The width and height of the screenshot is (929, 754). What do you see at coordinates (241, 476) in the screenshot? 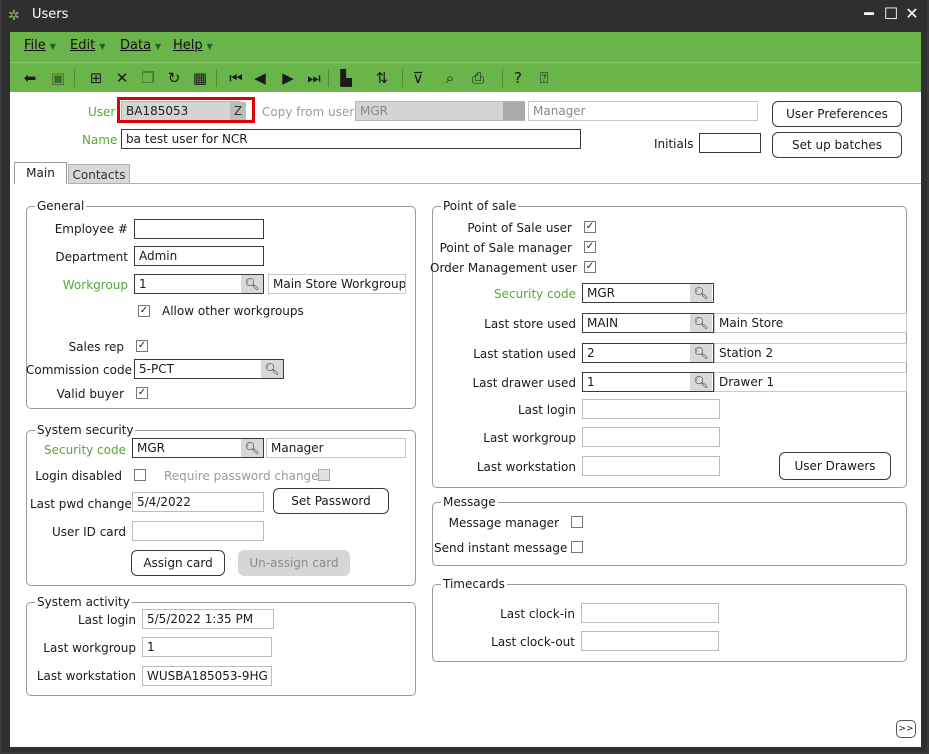
I see `require-password-change-label: Require password change` at bounding box center [241, 476].